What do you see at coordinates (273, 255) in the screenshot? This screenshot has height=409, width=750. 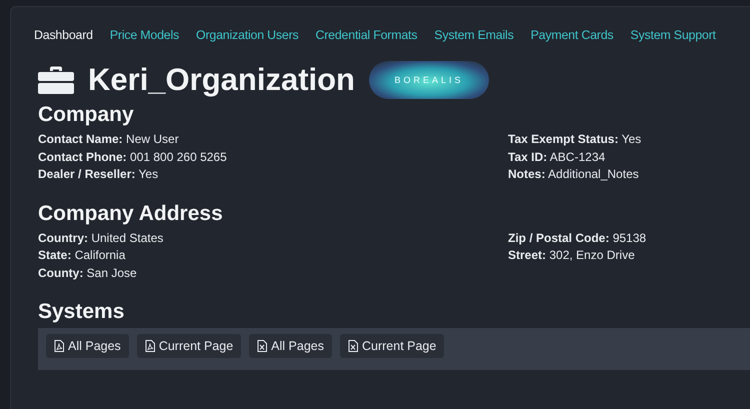 I see `info-field: State: California` at bounding box center [273, 255].